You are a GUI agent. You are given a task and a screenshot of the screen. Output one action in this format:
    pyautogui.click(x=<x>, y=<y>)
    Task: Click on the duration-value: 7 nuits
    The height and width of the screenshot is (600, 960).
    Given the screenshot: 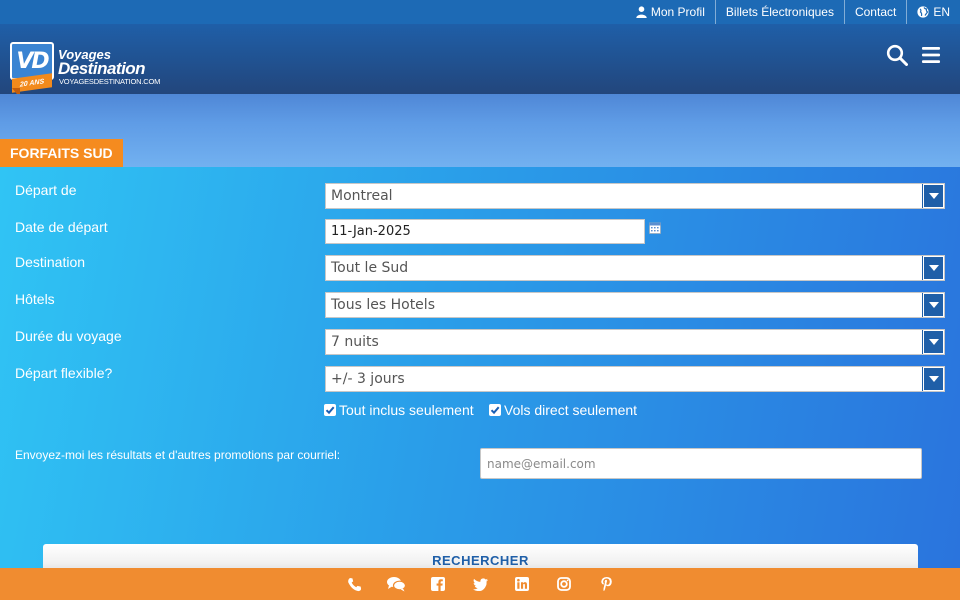 What is the action you would take?
    pyautogui.click(x=355, y=342)
    